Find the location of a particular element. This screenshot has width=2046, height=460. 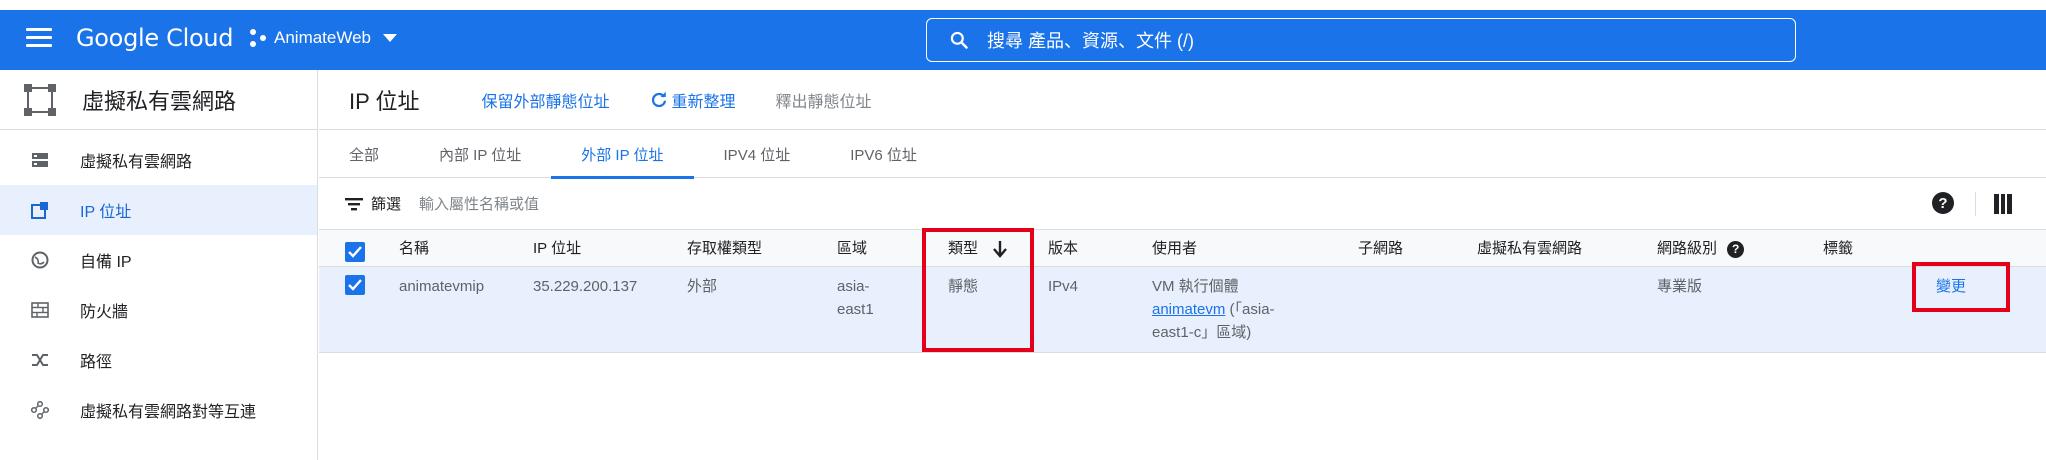

filter-input: 輸入屬性名稱或值 is located at coordinates (479, 203).